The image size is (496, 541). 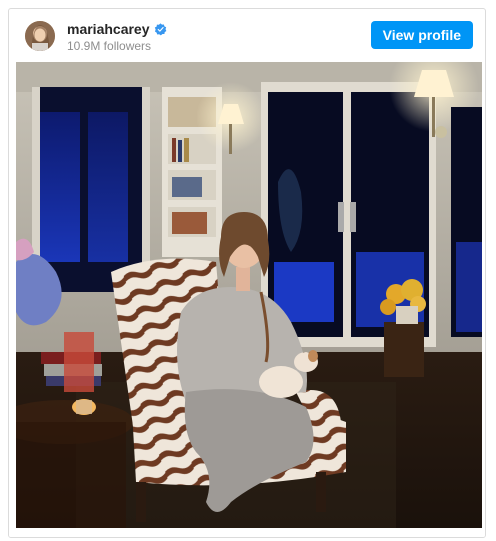 I want to click on verified-badge-icon, so click(x=160, y=29).